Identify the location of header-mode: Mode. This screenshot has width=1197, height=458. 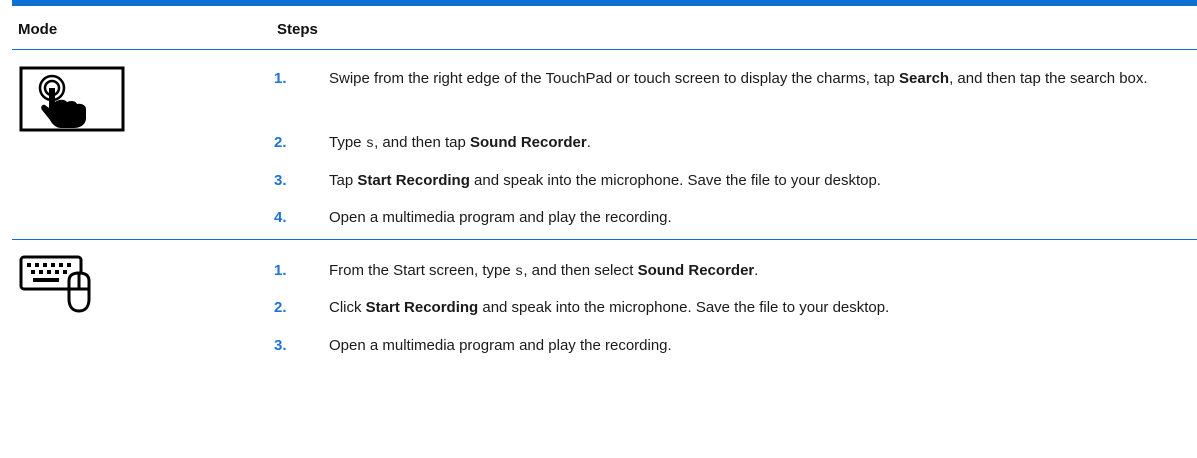
(38, 29).